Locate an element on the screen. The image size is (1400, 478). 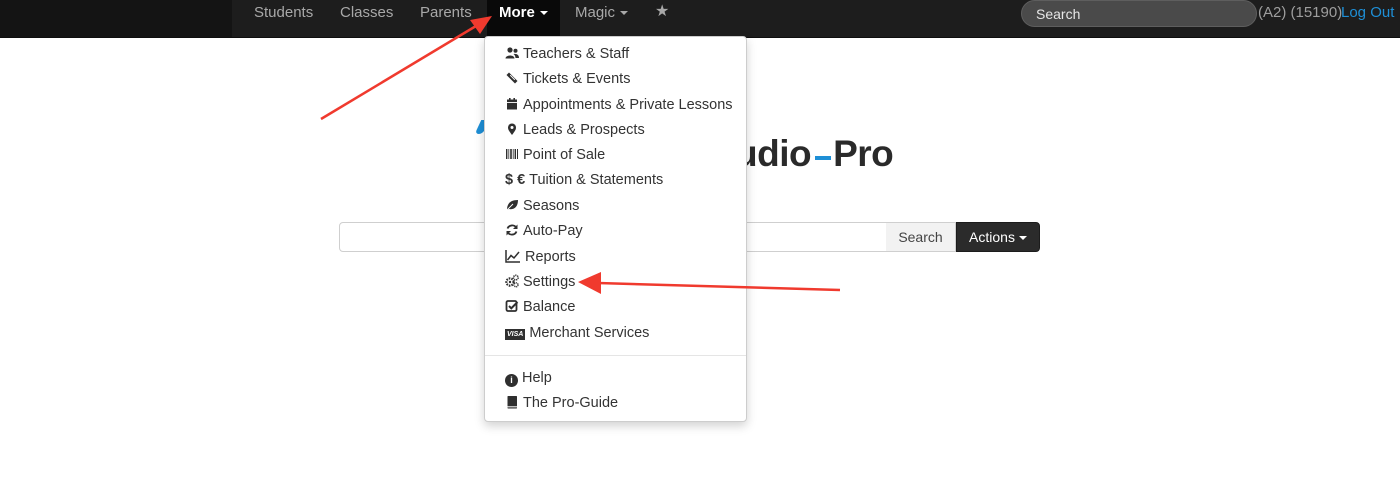
menu-item-leads-prospects: Leads & Prospects is located at coordinates (575, 130).